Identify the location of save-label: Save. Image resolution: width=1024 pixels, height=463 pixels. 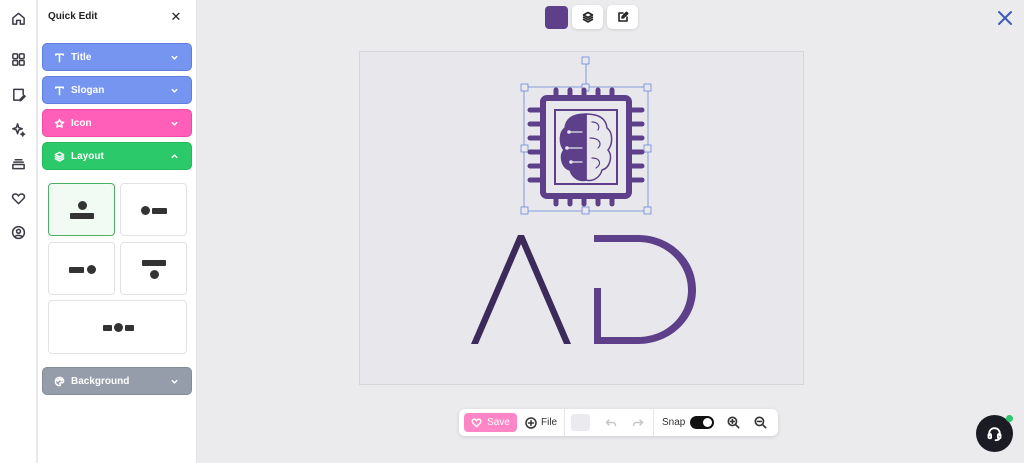
(498, 422).